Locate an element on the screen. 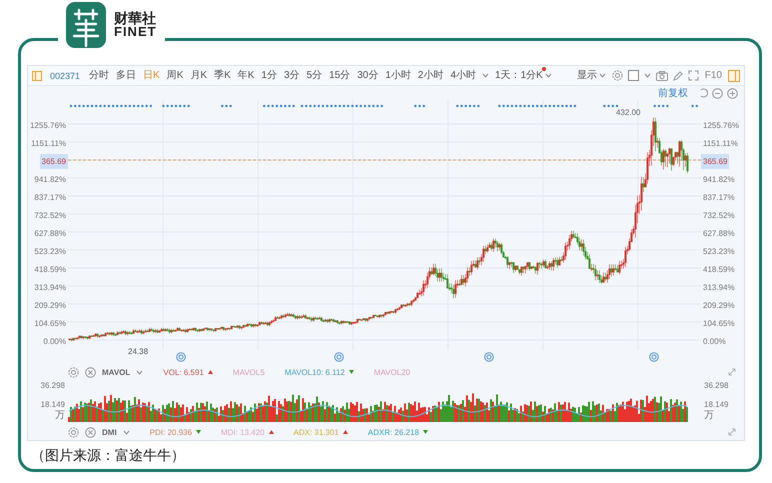 This screenshot has width=772, height=483. period-tab: 4小时 is located at coordinates (463, 76).